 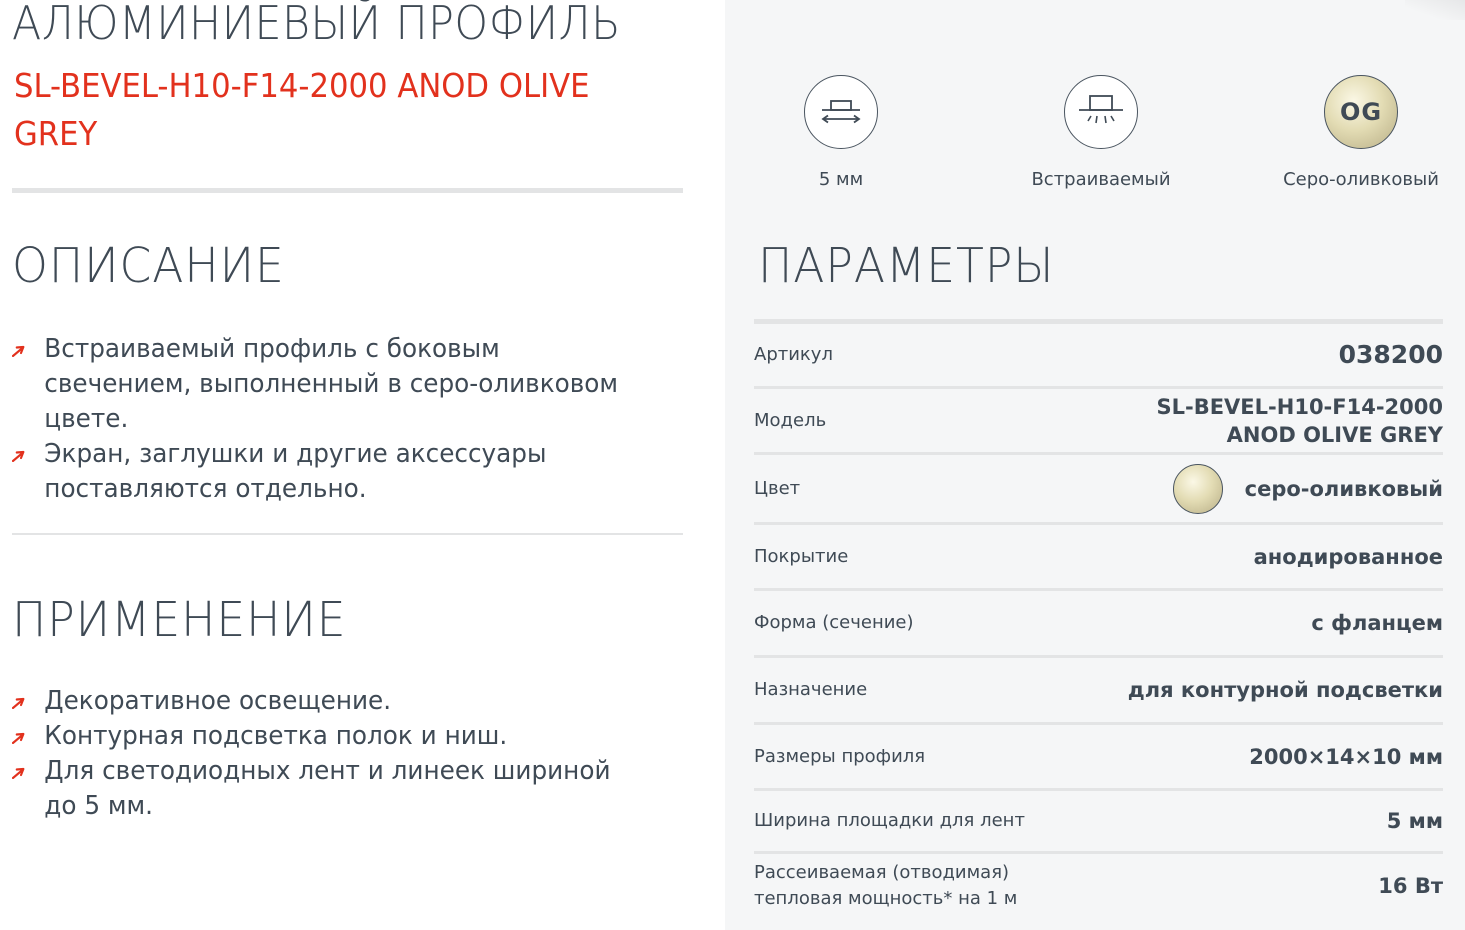 What do you see at coordinates (1390, 354) in the screenshot?
I see `param-value: 038200` at bounding box center [1390, 354].